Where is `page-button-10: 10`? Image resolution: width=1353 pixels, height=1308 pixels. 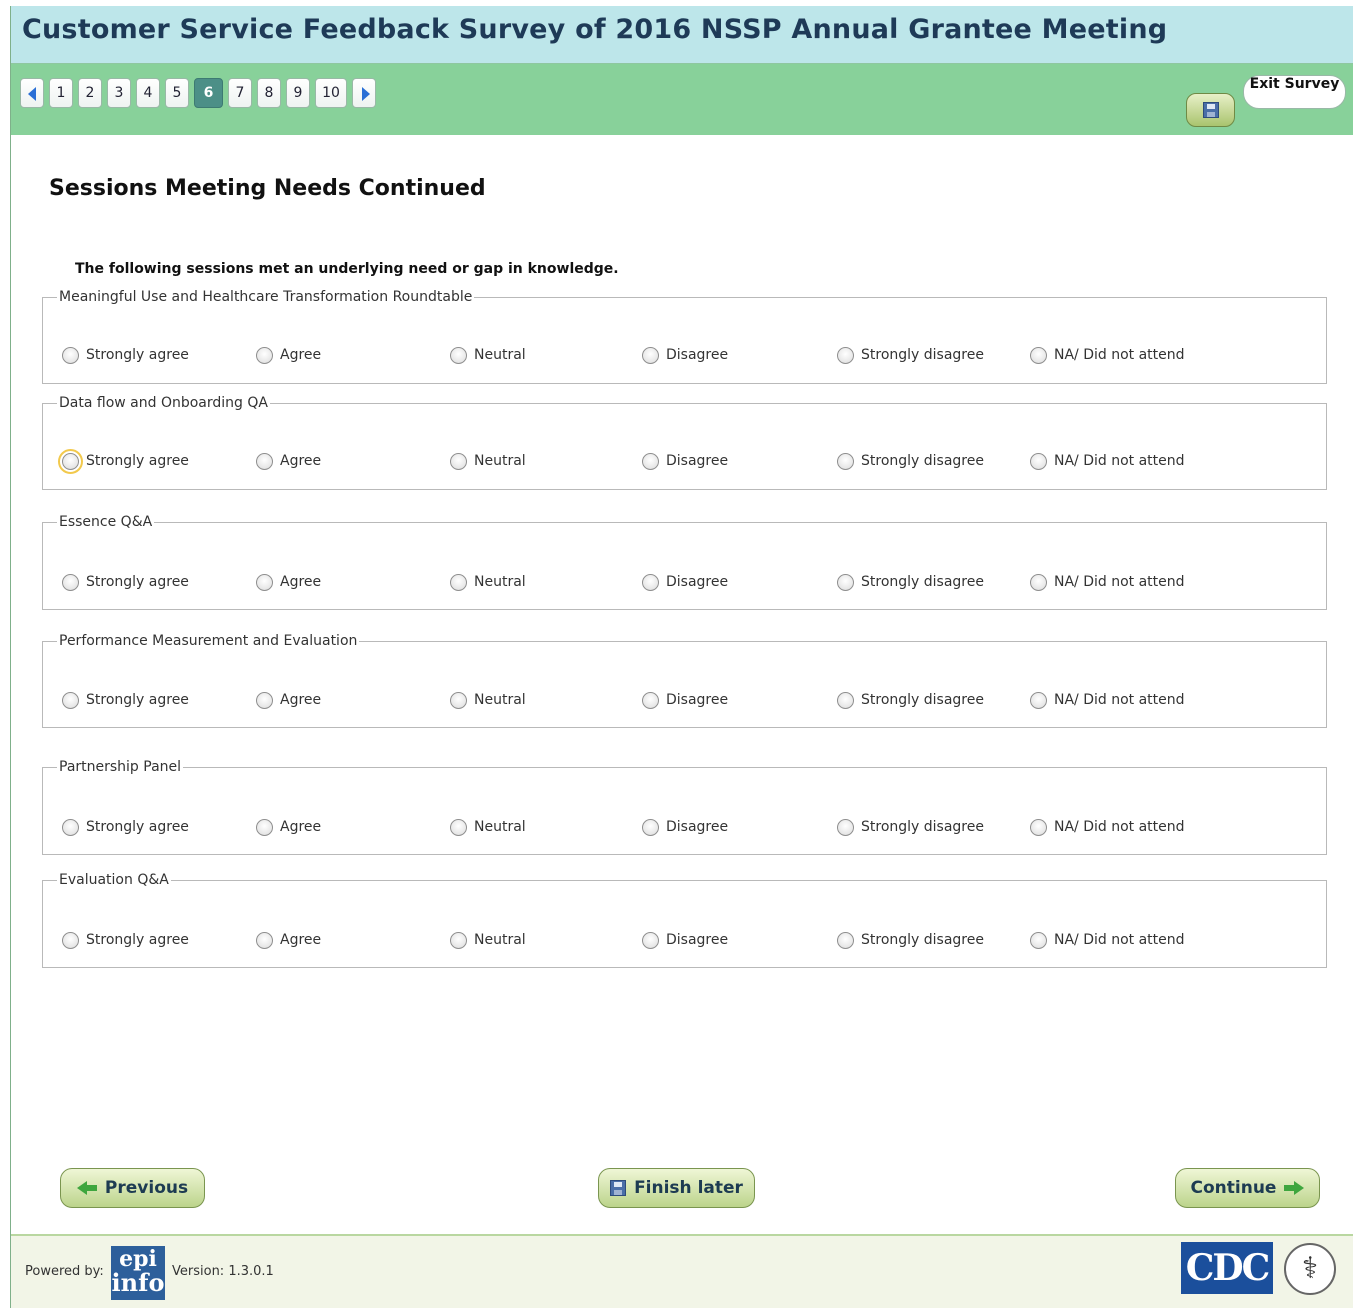
page-button-10: 10 is located at coordinates (331, 93).